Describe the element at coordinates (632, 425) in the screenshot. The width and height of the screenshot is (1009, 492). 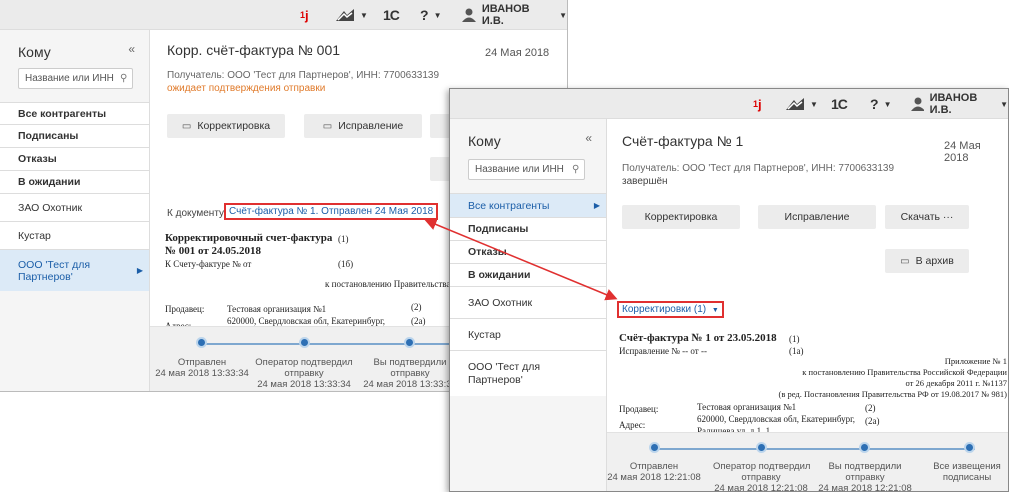
I see `address-label: Адрес:` at that location.